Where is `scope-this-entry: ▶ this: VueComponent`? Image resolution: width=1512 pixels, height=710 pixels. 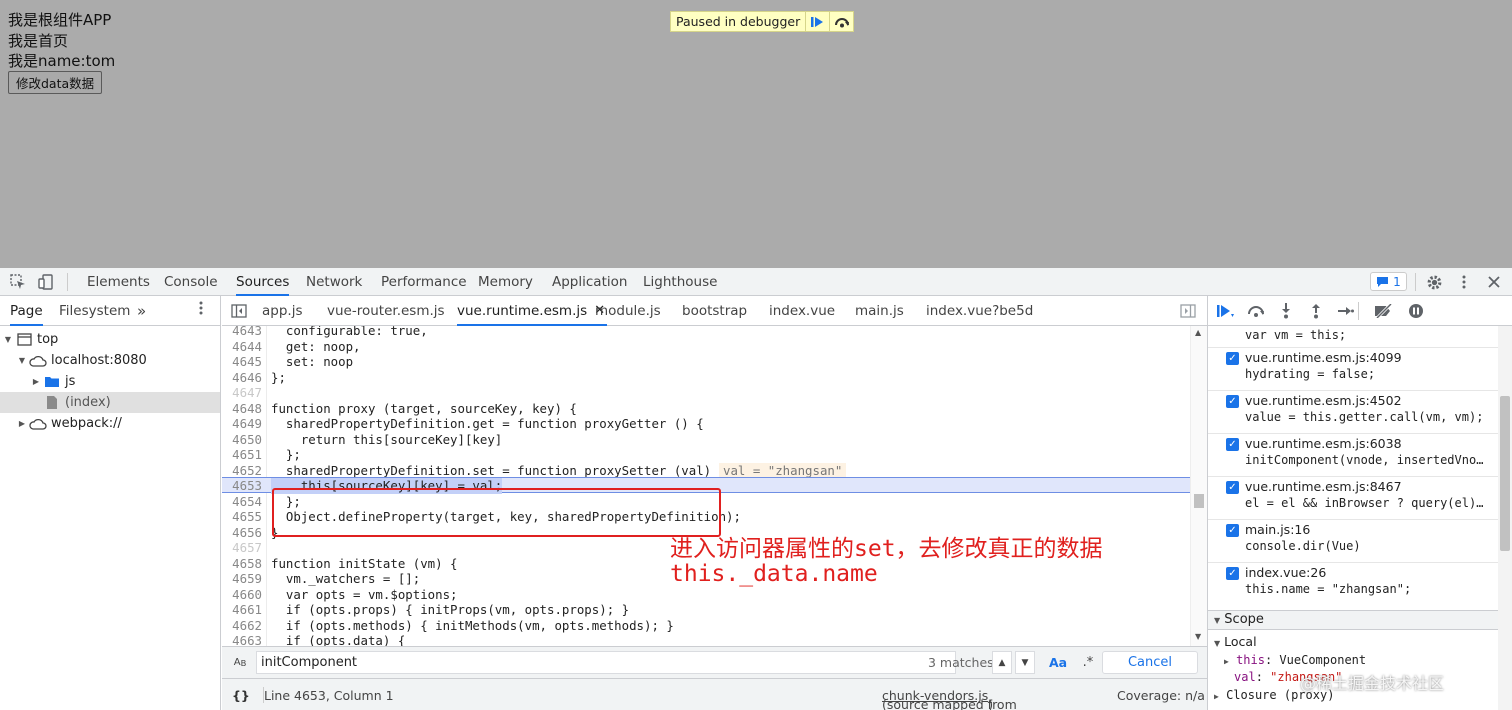 scope-this-entry: ▶ this: VueComponent is located at coordinates (1295, 660).